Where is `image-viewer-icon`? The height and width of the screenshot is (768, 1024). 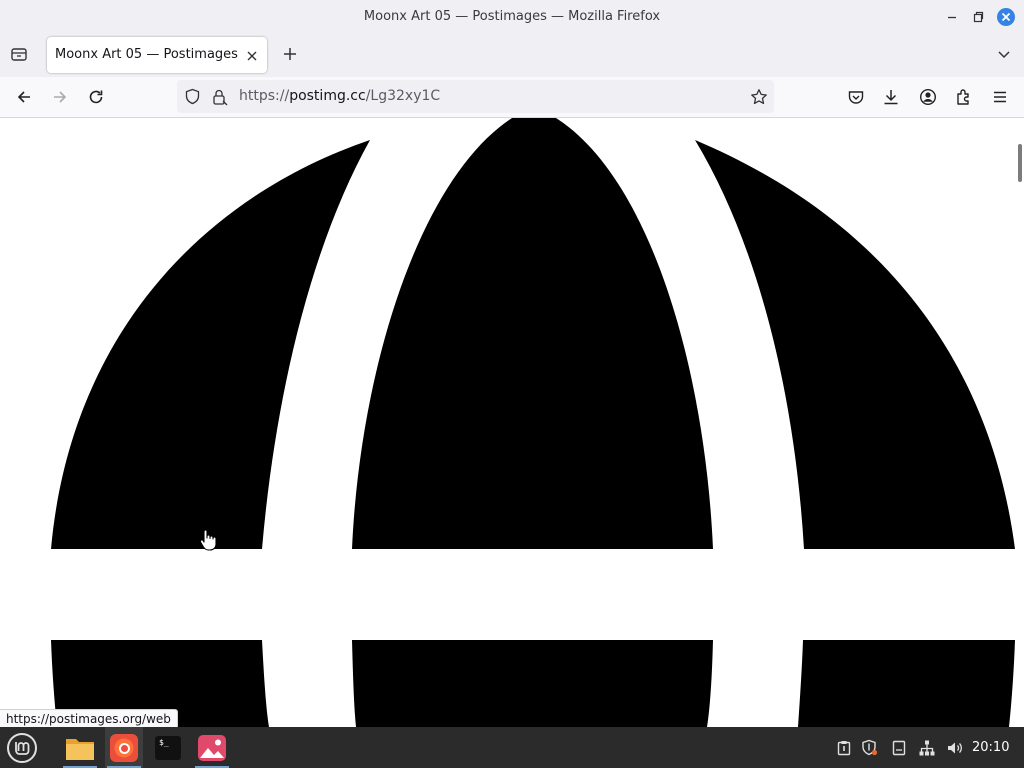
image-viewer-icon is located at coordinates (212, 747).